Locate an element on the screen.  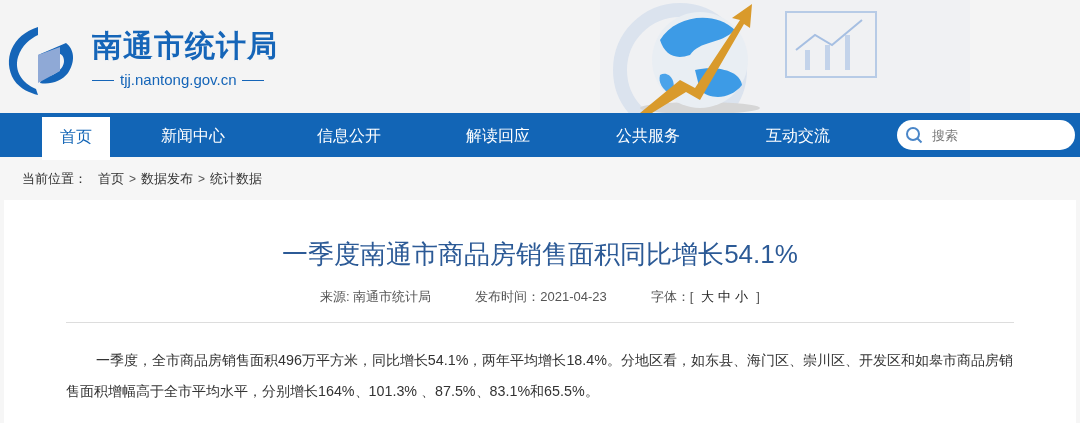
nav-tab: 信息公开 is located at coordinates (349, 137).